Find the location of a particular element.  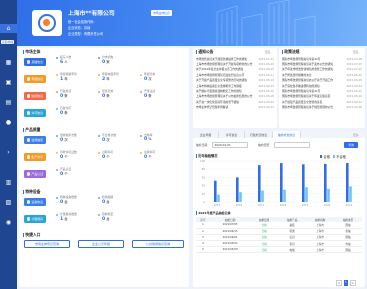

item-date: 2021-06-21 is located at coordinates (266, 74).